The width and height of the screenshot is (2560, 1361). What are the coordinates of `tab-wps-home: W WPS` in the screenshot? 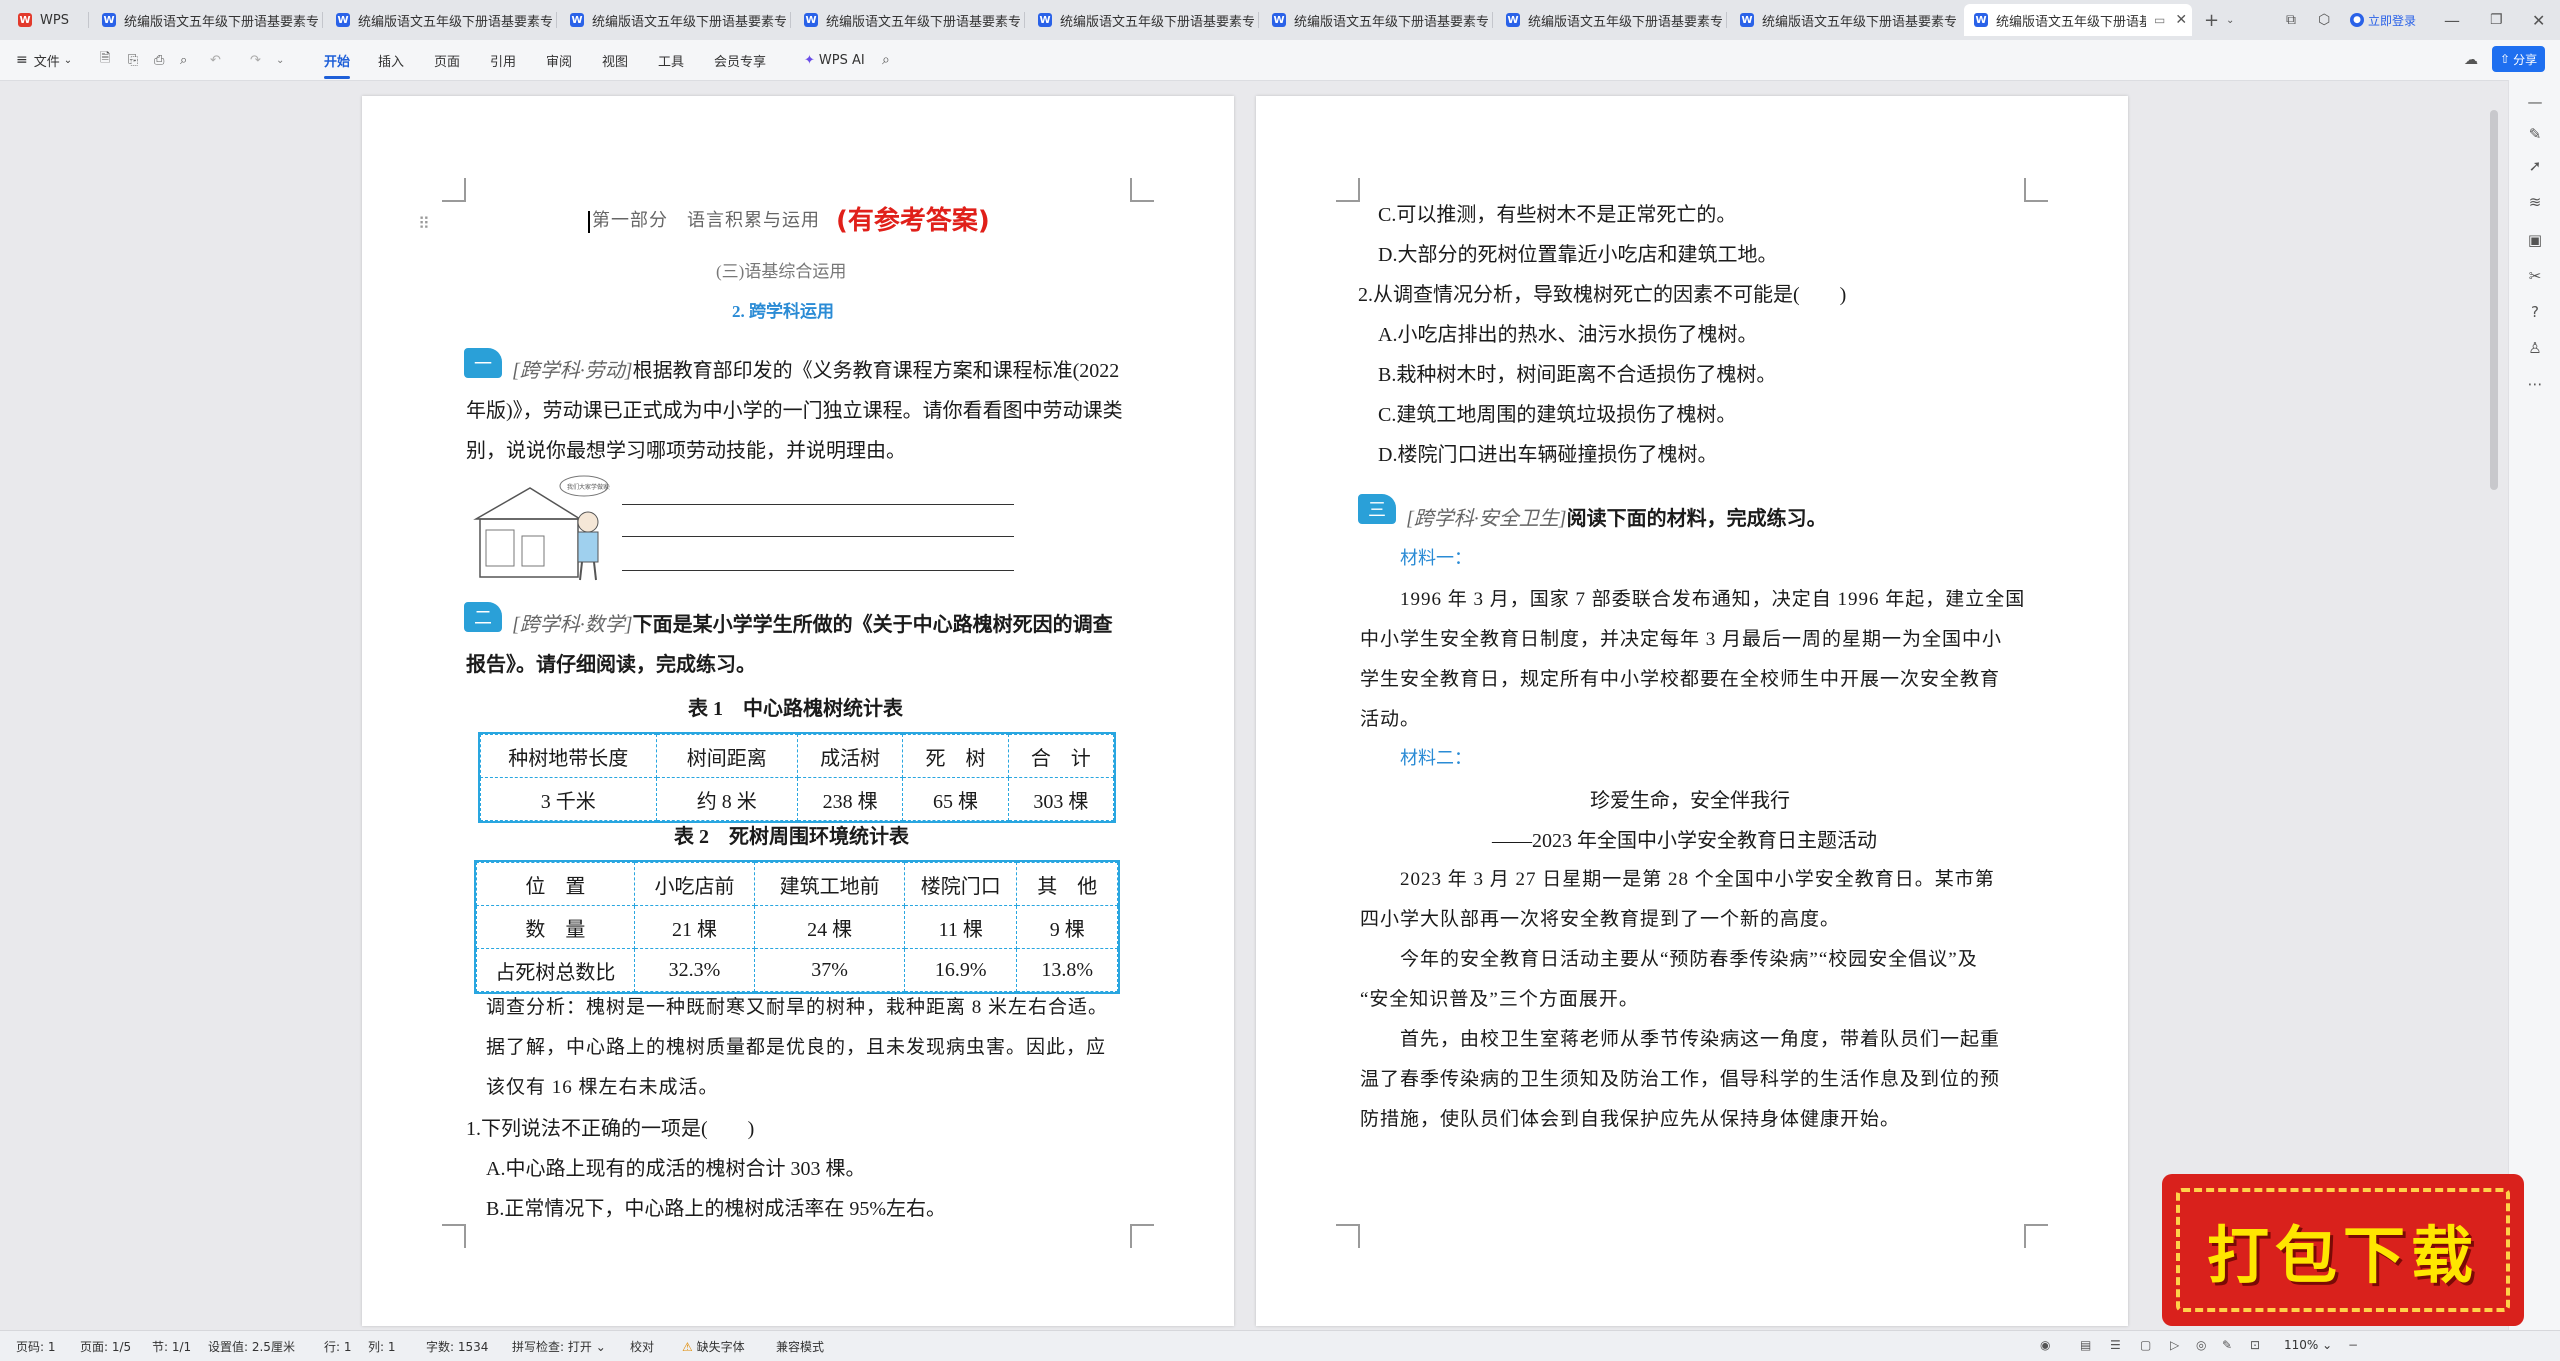 It's located at (43, 20).